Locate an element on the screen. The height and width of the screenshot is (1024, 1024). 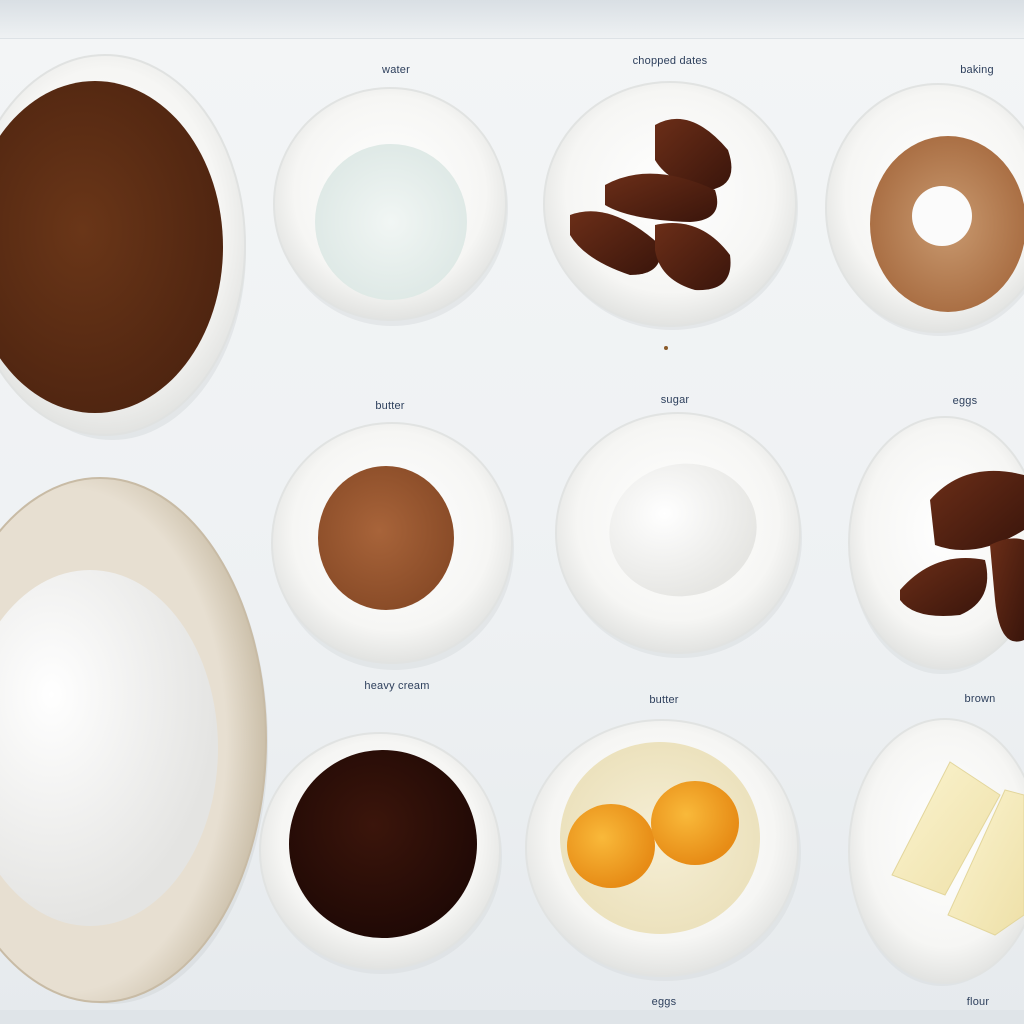
label-water: water is located at coordinates (396, 70).